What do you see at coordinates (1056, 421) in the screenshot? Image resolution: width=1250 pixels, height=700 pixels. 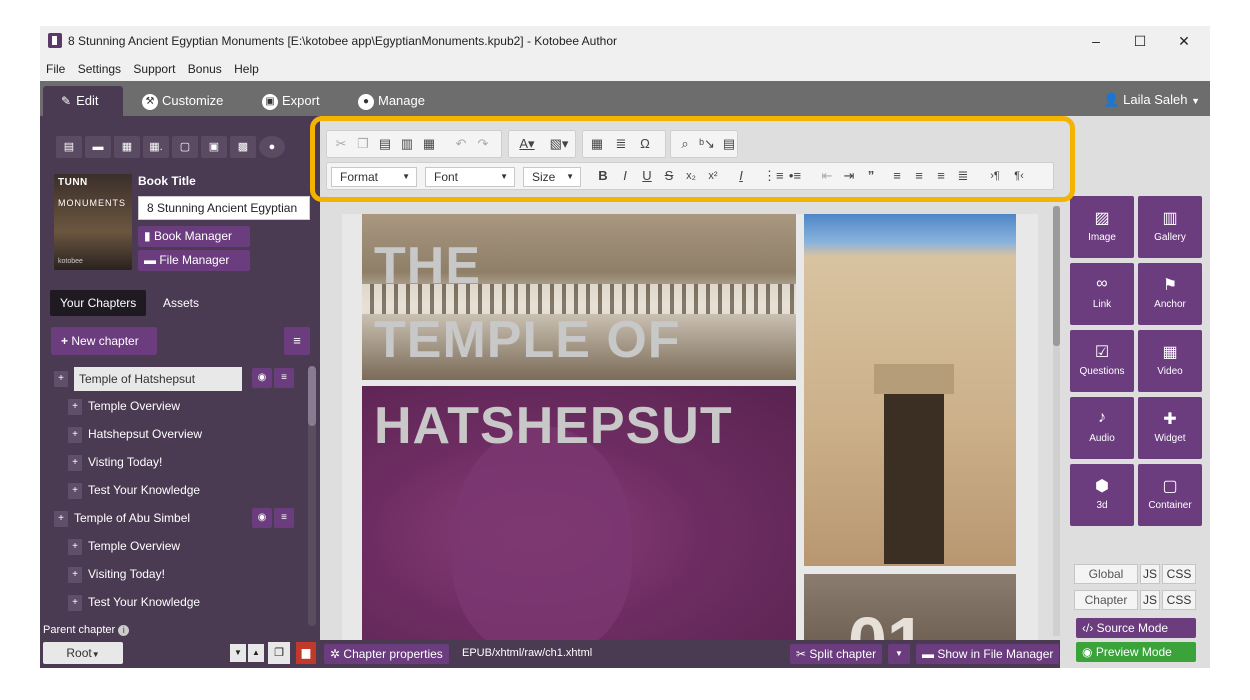 I see `canvas-scrollbar` at bounding box center [1056, 421].